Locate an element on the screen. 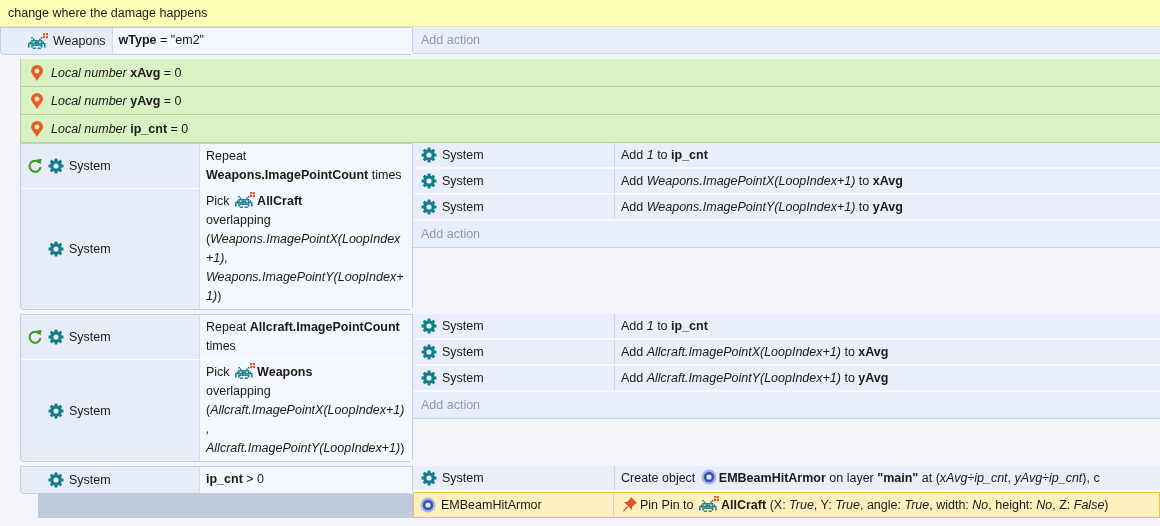 This screenshot has width=1160, height=526. action-text: Add Allcraft.ImagePointY(LoopIndex+1) to yAvg is located at coordinates (755, 378).